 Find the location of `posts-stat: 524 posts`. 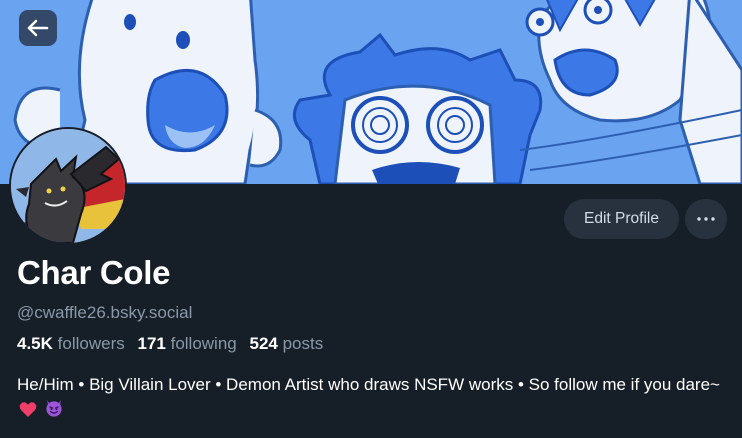

posts-stat: 524 posts is located at coordinates (286, 343).